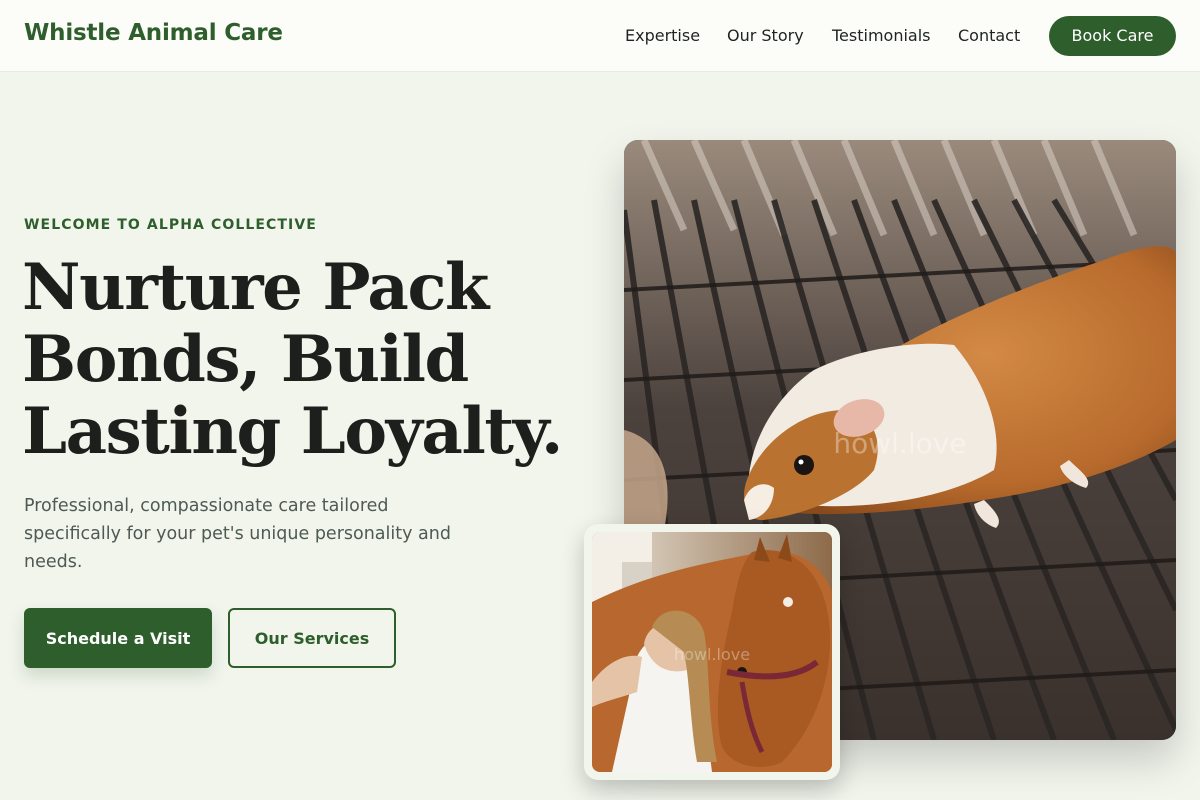 This screenshot has width=1200, height=800. Describe the element at coordinates (153, 33) in the screenshot. I see `brand-logo: Whistle Animal Care` at that location.